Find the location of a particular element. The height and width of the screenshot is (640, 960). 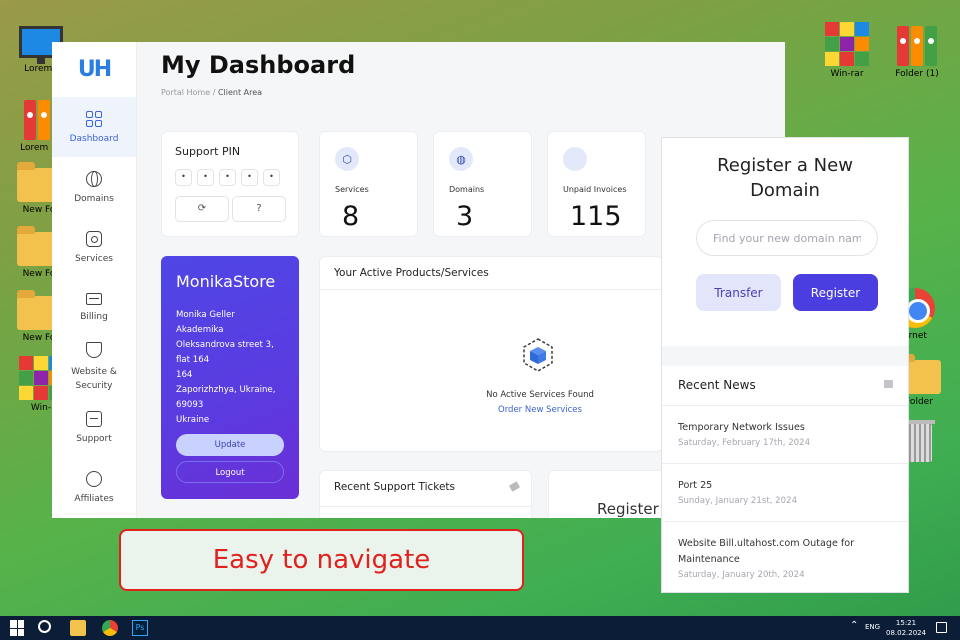

taskbar: Ps ⌃ ENG 15:21 08.02.2024 is located at coordinates (480, 628).